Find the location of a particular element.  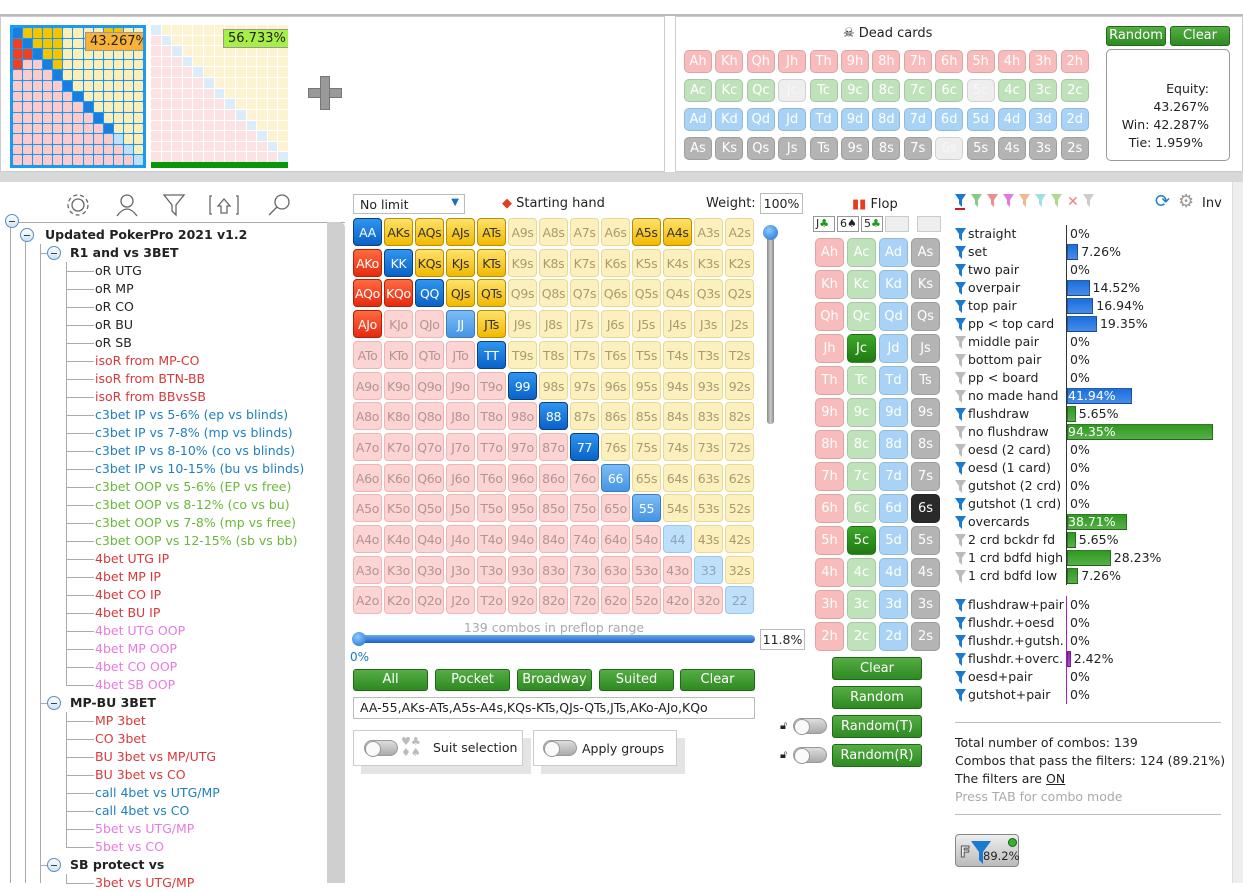

hand-cell-55: 55 is located at coordinates (646, 508).